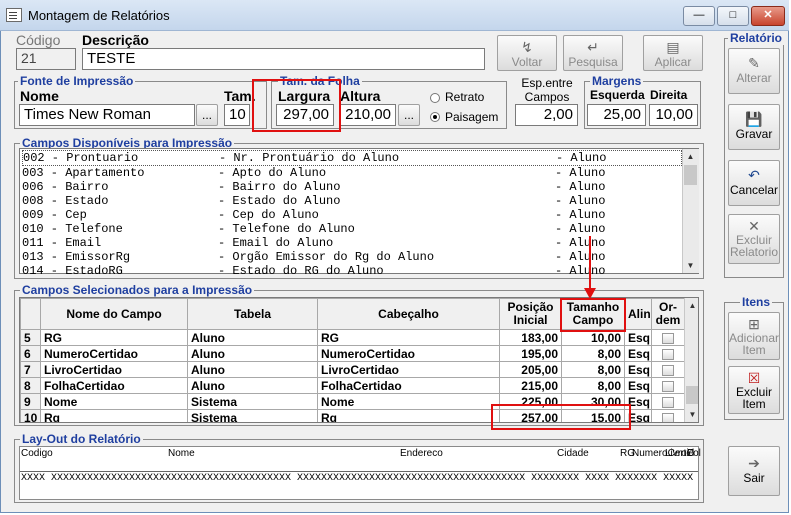 This screenshot has width=791, height=515. What do you see at coordinates (690, 265) in the screenshot?
I see `scroll-down-icon: ▼` at bounding box center [690, 265].